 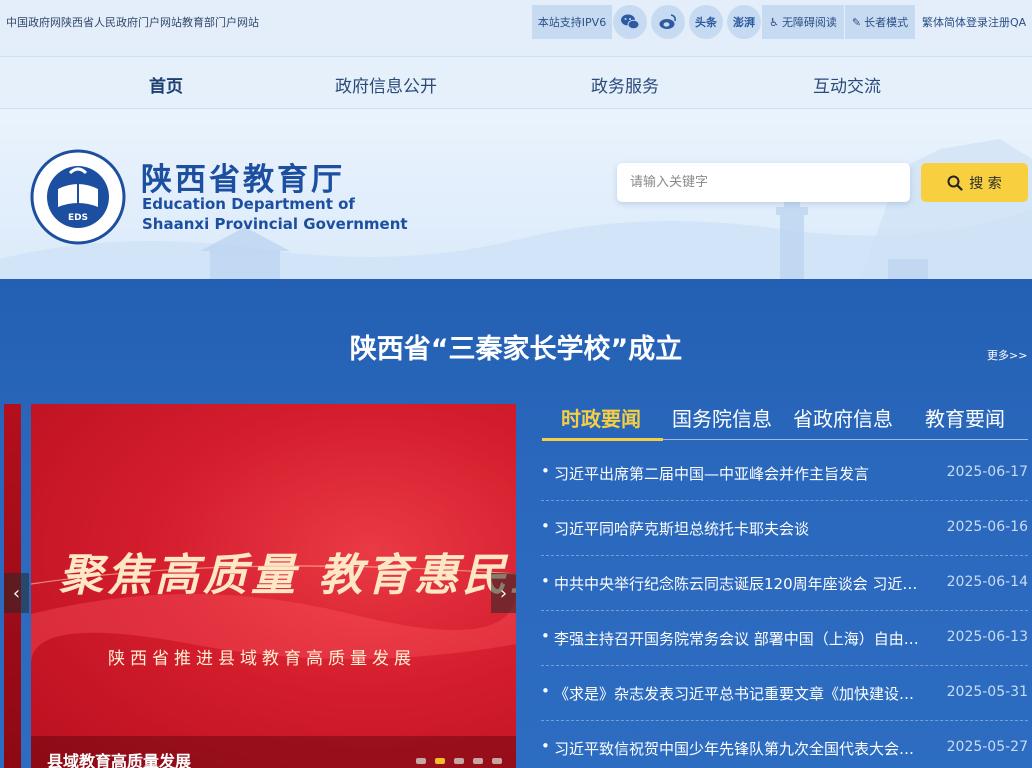 What do you see at coordinates (601, 417) in the screenshot?
I see `tab-current-affairs: 时政要闻` at bounding box center [601, 417].